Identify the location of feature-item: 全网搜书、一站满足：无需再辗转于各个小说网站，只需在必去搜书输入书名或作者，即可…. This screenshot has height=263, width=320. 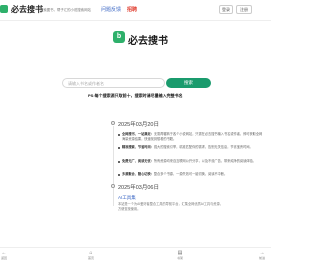
(196, 134).